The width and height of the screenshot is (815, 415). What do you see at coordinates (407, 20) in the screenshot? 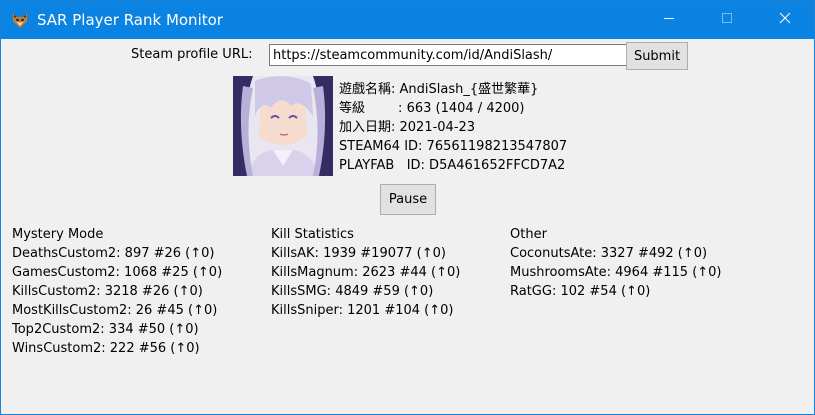
I see `title-bar: SAR Player Rank Monitor` at bounding box center [407, 20].